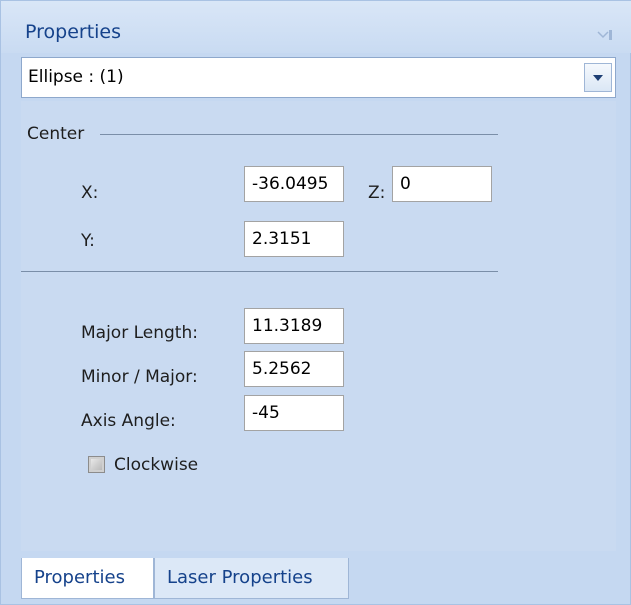 This screenshot has height=605, width=631. What do you see at coordinates (604, 36) in the screenshot?
I see `pin-icon` at bounding box center [604, 36].